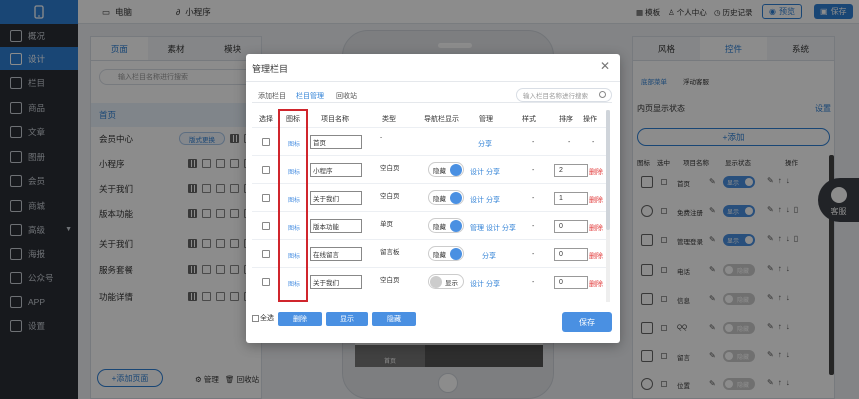 Image resolution: width=859 pixels, height=399 pixels. I want to click on item-name-input: 在线留言, so click(336, 254).